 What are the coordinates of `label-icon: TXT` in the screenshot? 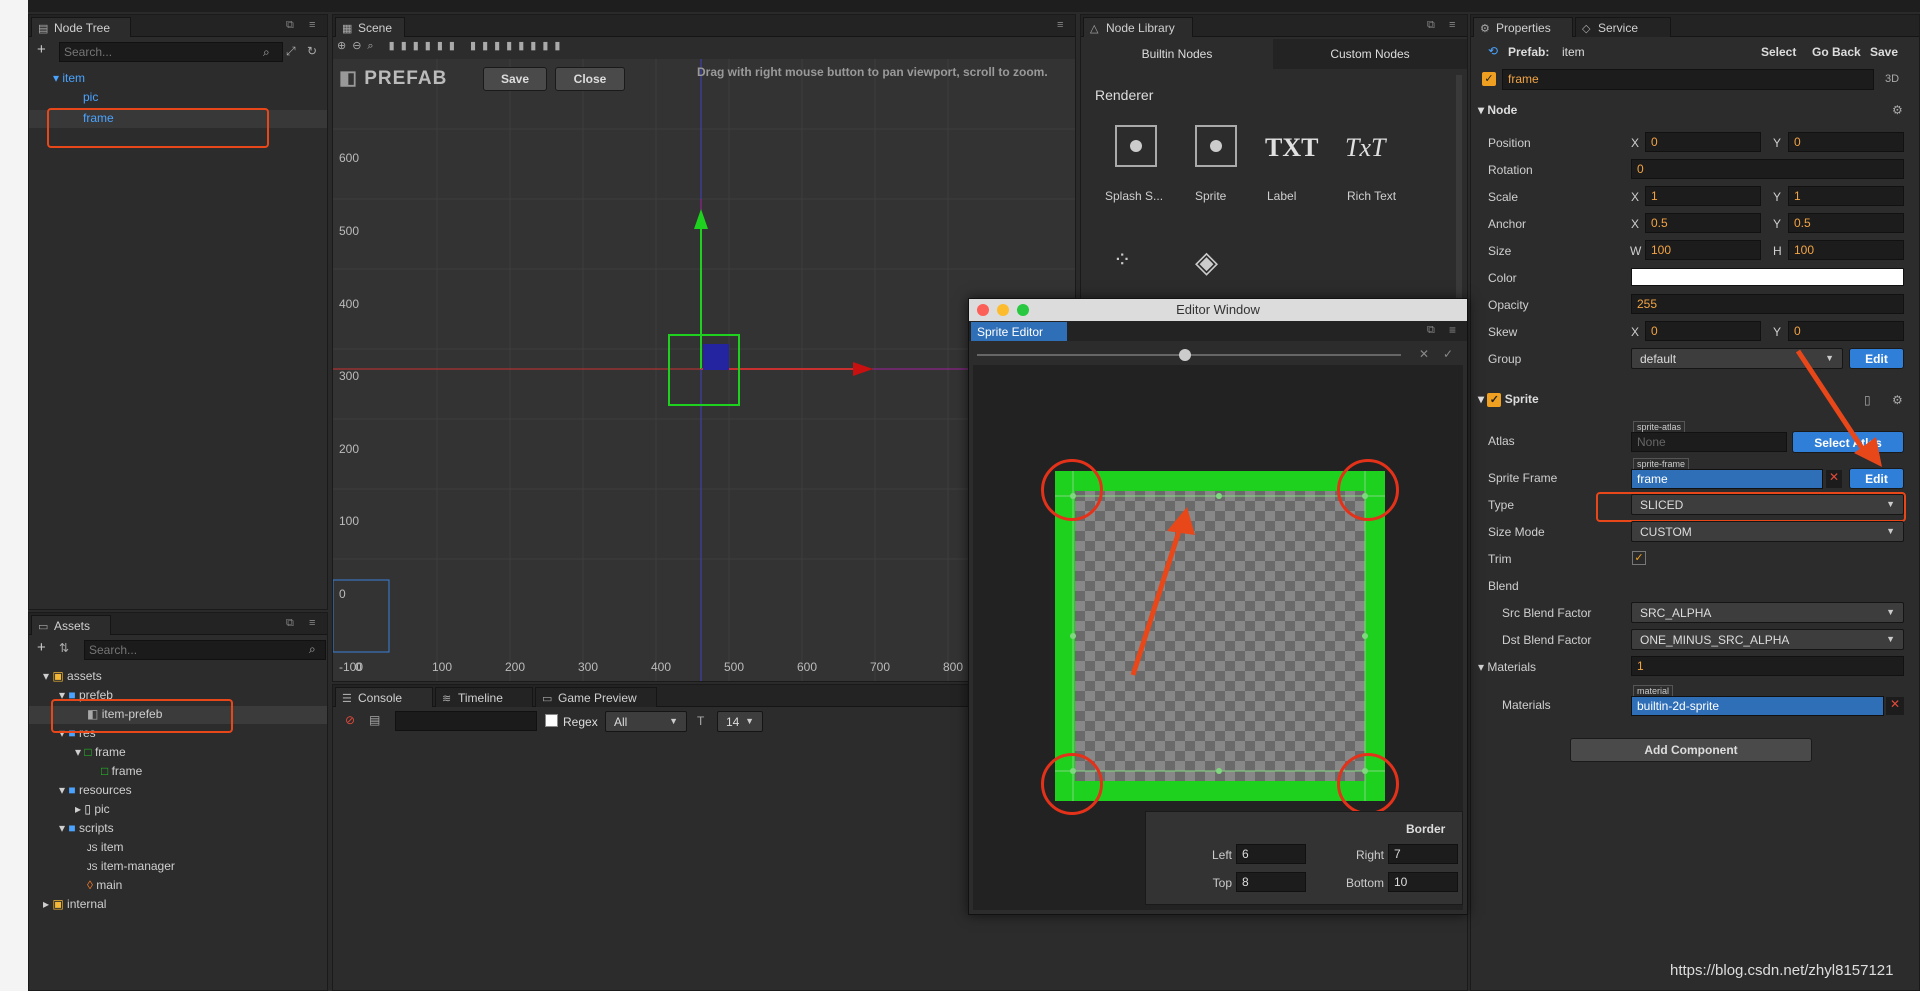 It's located at (1291, 148).